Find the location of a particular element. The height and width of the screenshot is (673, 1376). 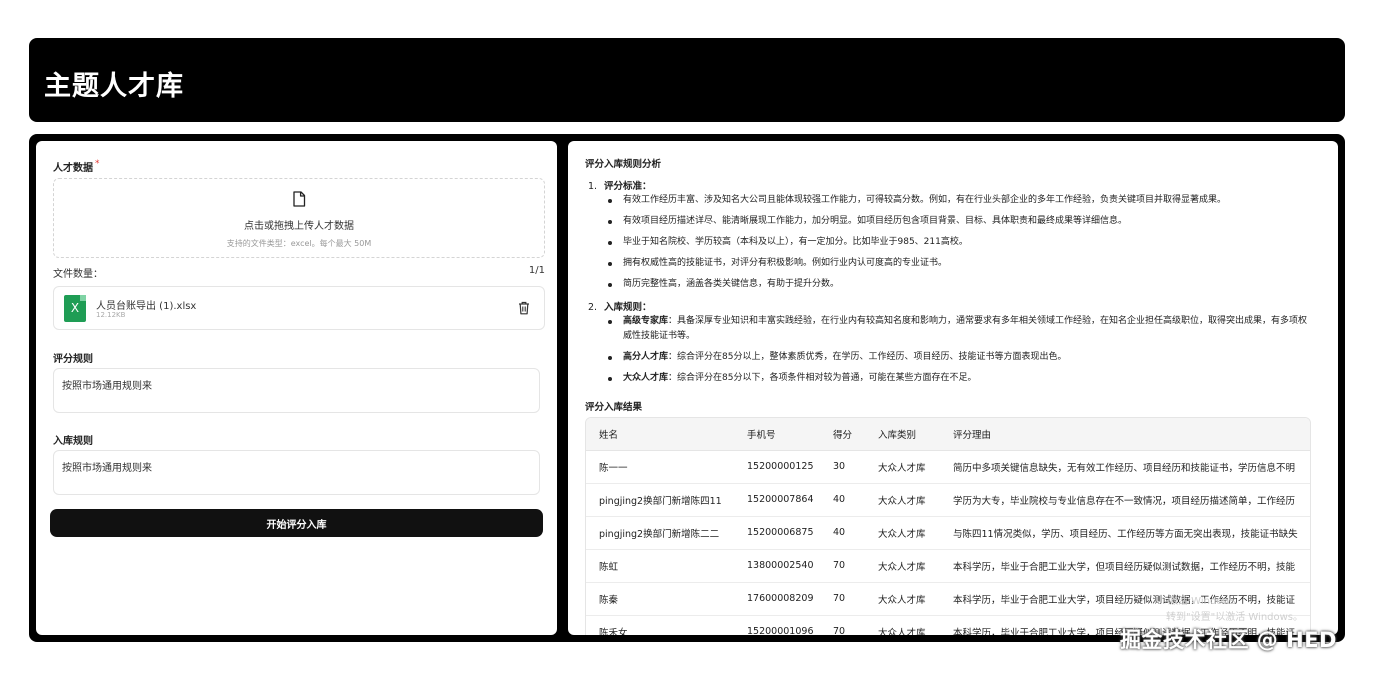

windows-activation-hint: 转到"设置"以激活 Windows。 is located at coordinates (1235, 617).